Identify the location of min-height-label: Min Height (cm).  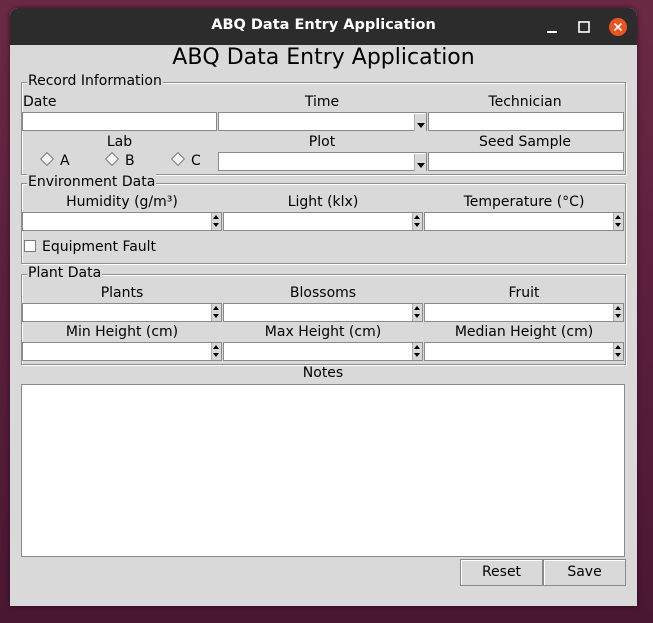
(122, 332).